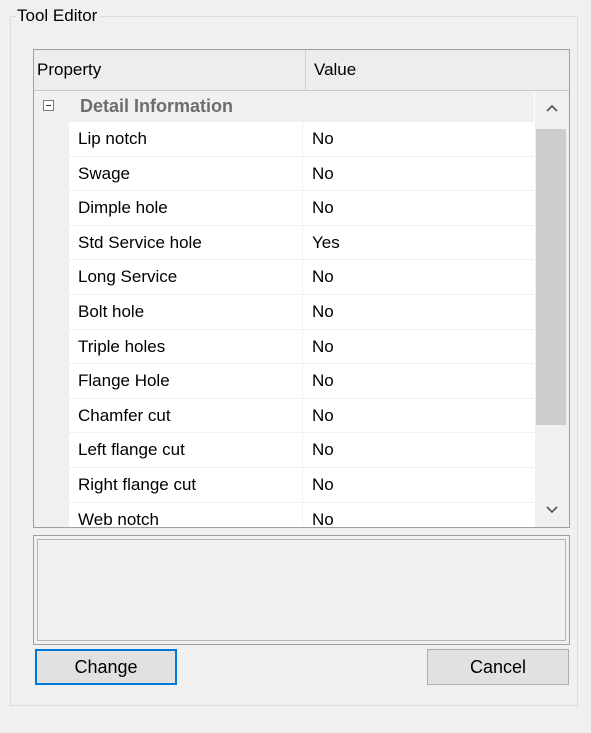 The height and width of the screenshot is (733, 591). I want to click on property-row: Right flange cut No, so click(284, 485).